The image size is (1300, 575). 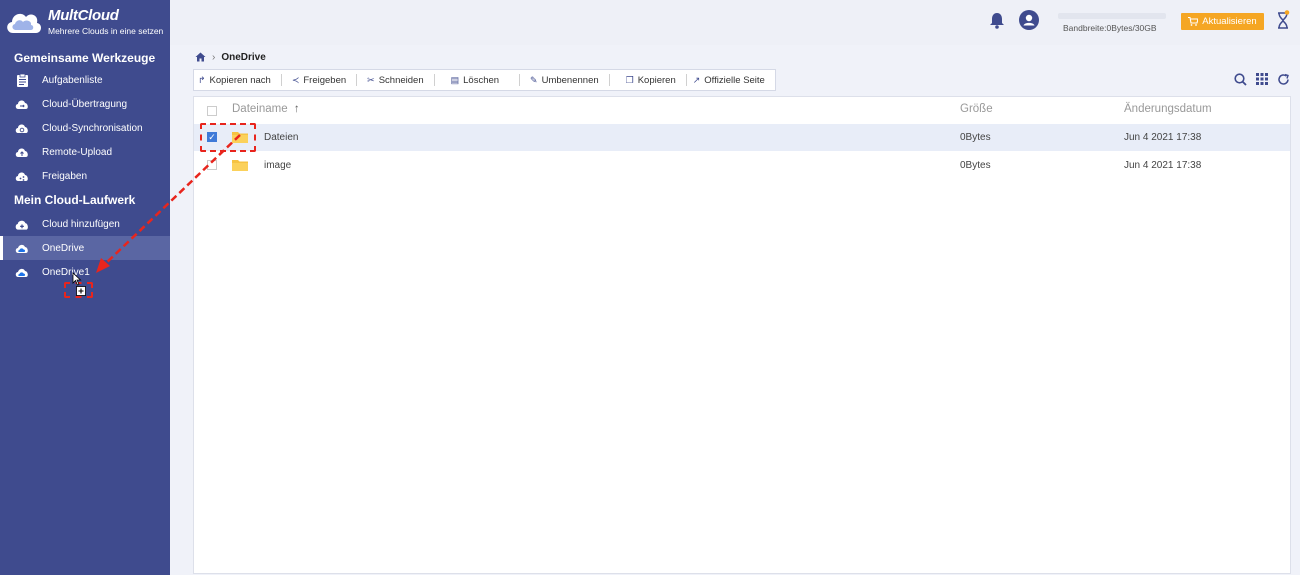 I want to click on sidebar-item-label: Remote-Upload, so click(x=77, y=152).